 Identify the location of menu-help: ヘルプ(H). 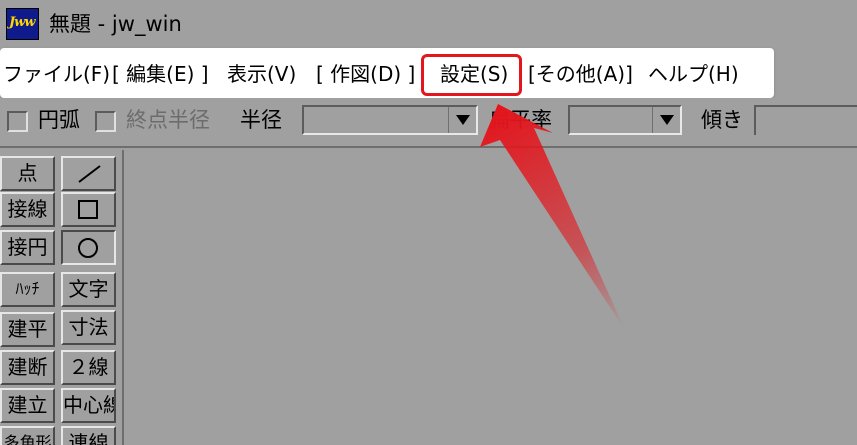
(693, 74).